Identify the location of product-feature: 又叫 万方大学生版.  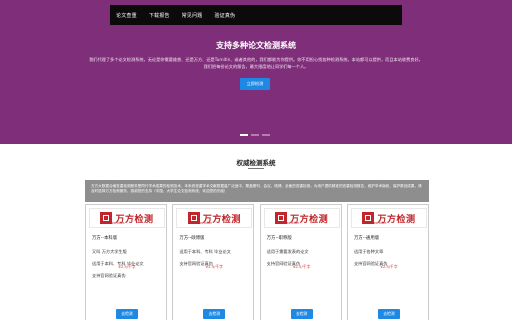
(109, 251).